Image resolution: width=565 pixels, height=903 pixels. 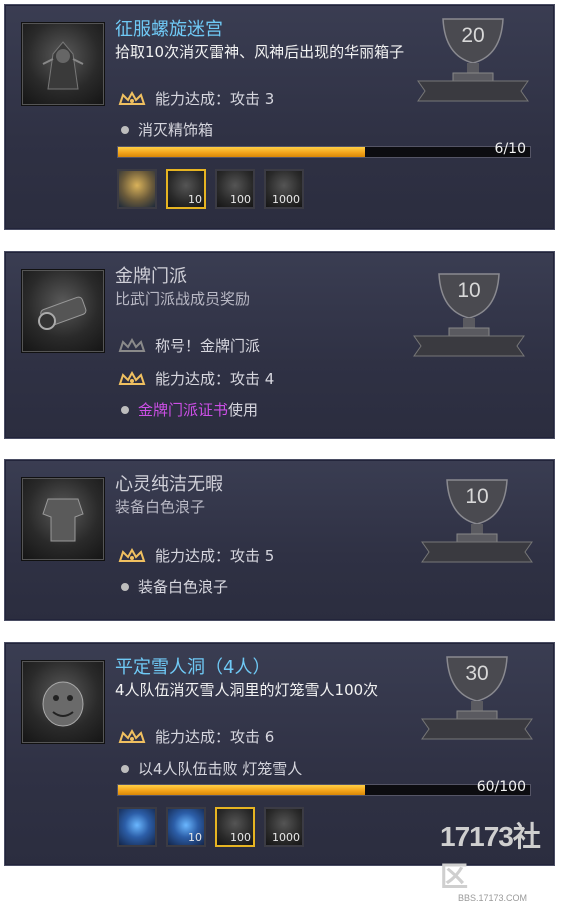 I want to click on ability-row: 能力达成：攻击 3, so click(x=195, y=99).